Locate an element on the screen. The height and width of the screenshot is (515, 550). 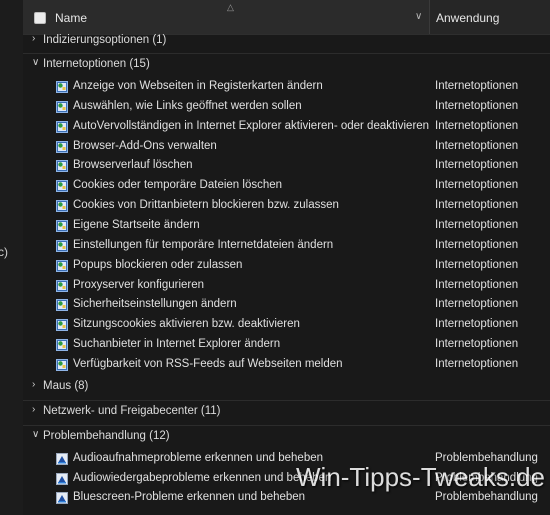
group-header: › Netzwerk- und Freigabecenter (11) is located at coordinates (286, 412).